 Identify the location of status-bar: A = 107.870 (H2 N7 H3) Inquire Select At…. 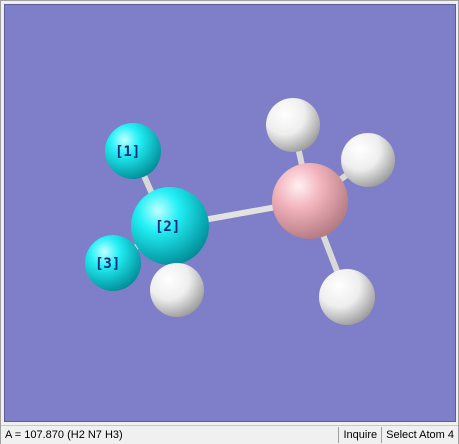
(229, 434).